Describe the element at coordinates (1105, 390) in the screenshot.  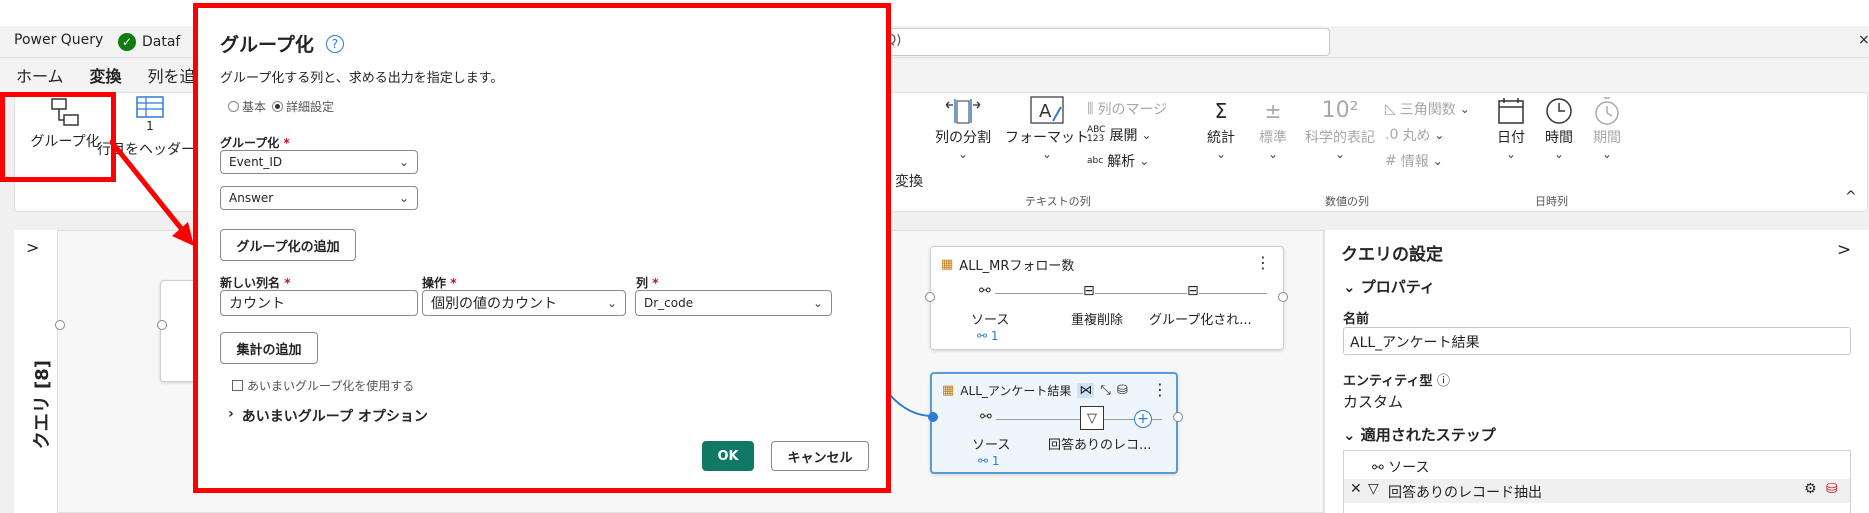
I see `collapse-icon: ⤡` at that location.